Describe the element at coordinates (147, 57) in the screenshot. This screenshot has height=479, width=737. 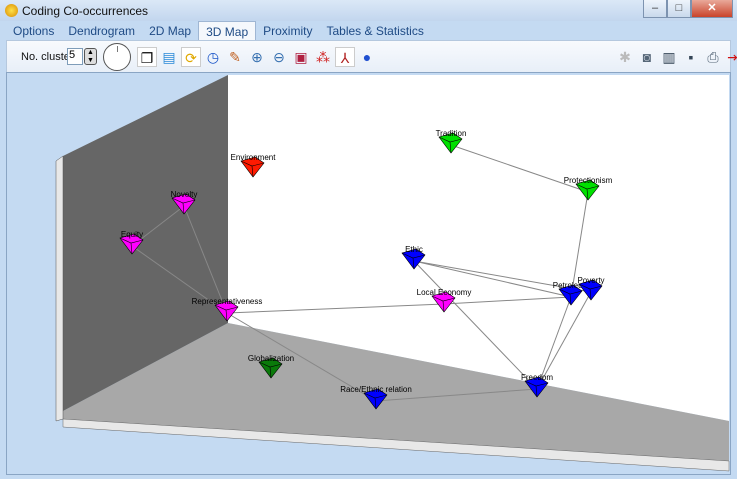
I see `3d-box-icon: ❐` at that location.